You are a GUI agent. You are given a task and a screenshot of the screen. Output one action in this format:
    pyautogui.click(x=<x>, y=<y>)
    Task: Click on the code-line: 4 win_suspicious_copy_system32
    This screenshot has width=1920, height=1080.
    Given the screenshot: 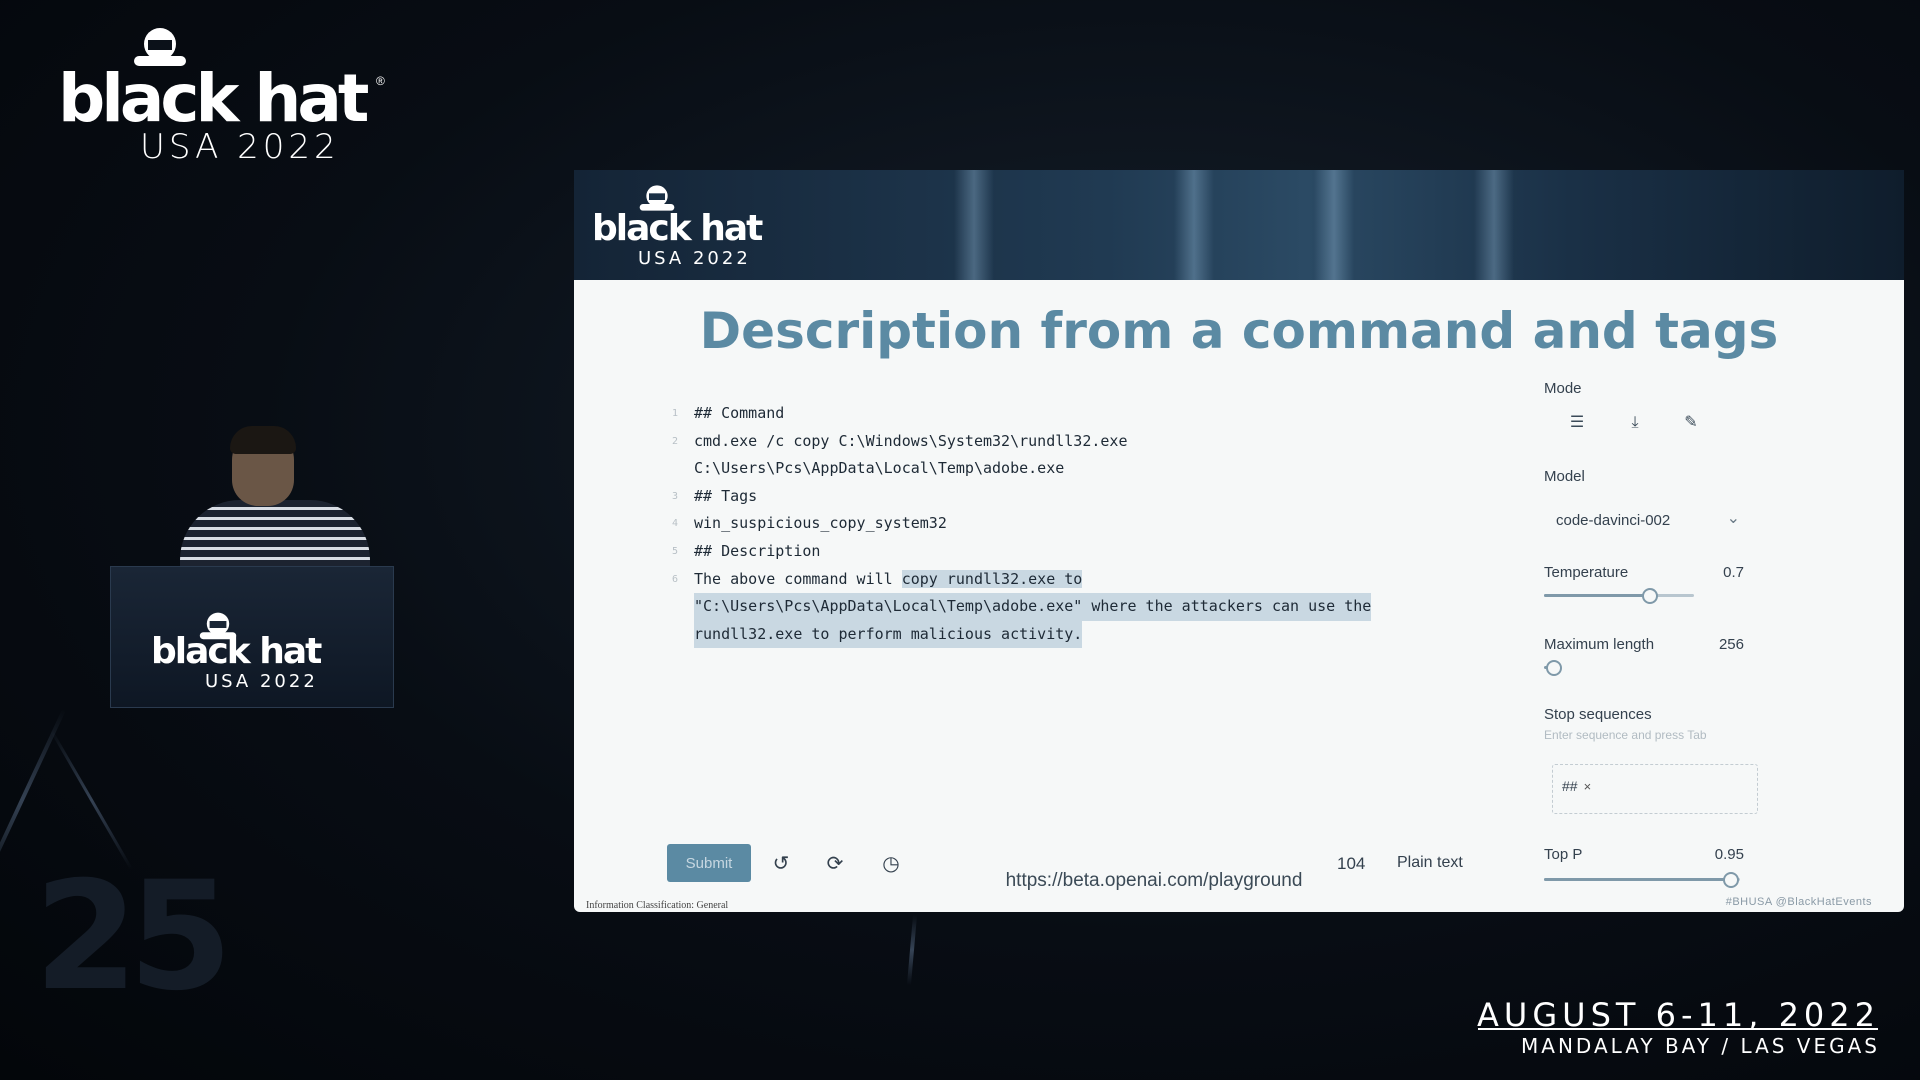 What is the action you would take?
    pyautogui.click(x=1073, y=524)
    